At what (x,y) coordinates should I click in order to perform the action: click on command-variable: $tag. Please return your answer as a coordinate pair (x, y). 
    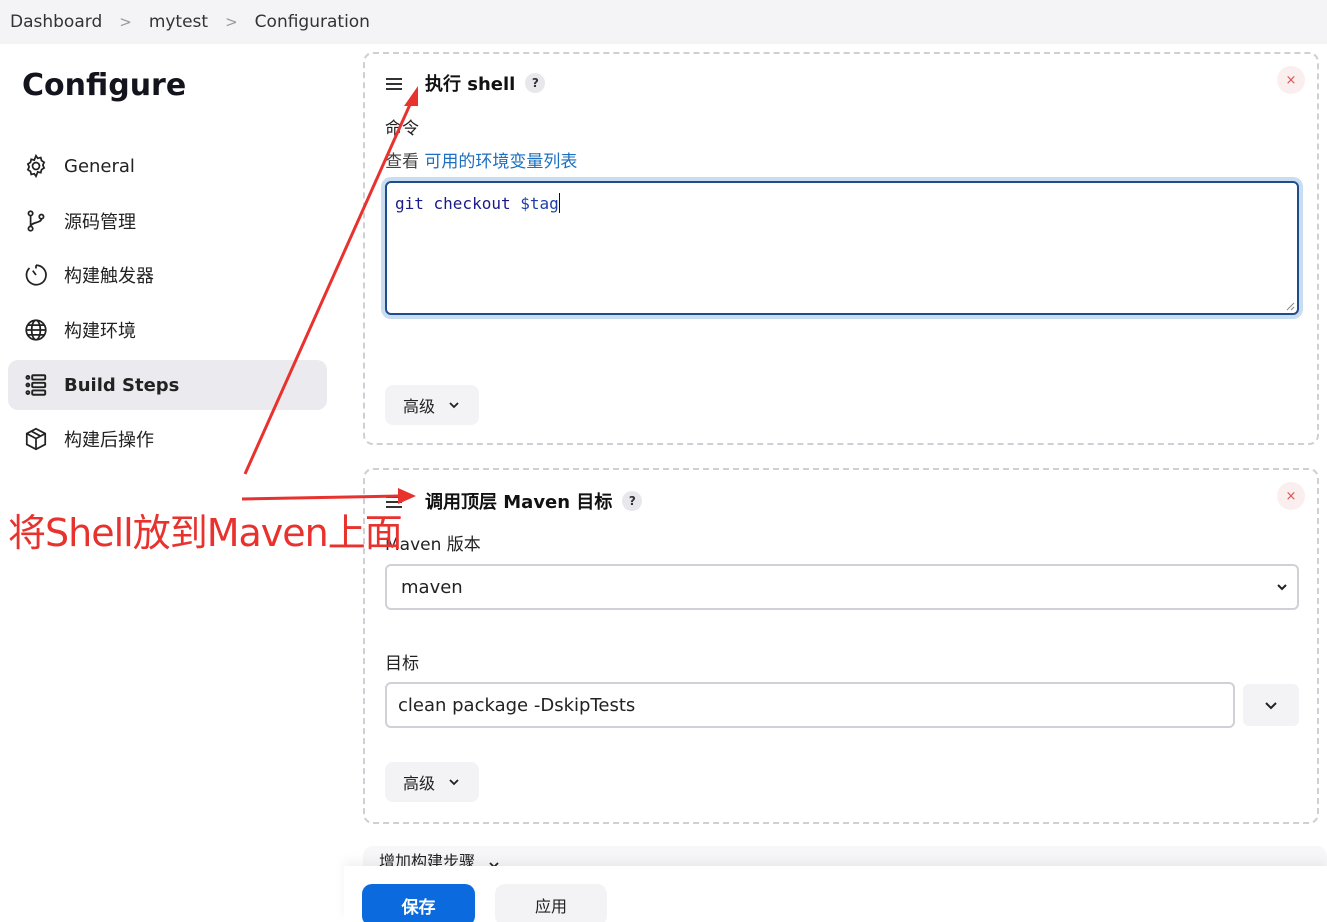
    Looking at the image, I should click on (539, 203).